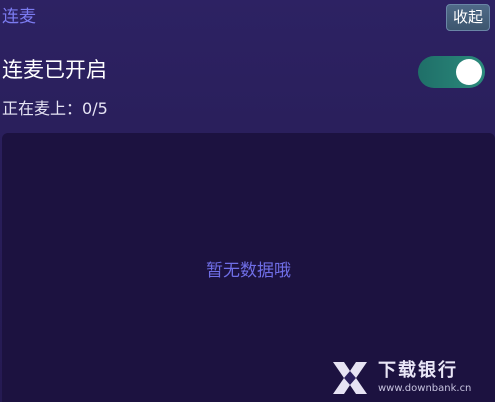 The image size is (495, 402). I want to click on linkmic-toggle, so click(451, 72).